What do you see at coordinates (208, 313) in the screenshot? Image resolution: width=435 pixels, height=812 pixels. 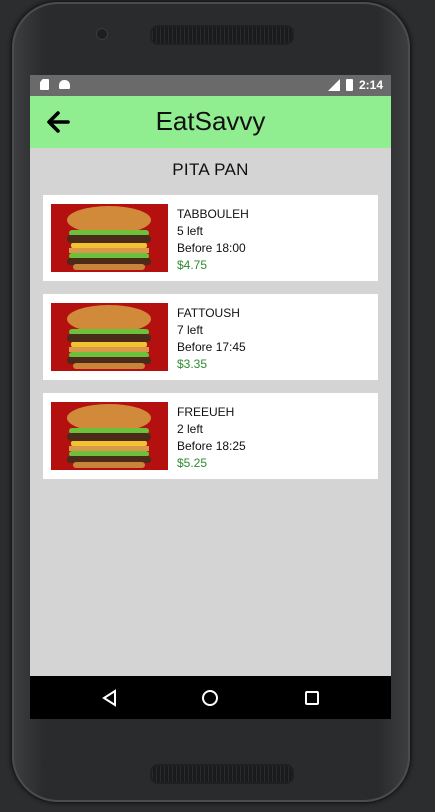 I see `item-name: FATTOUSH` at bounding box center [208, 313].